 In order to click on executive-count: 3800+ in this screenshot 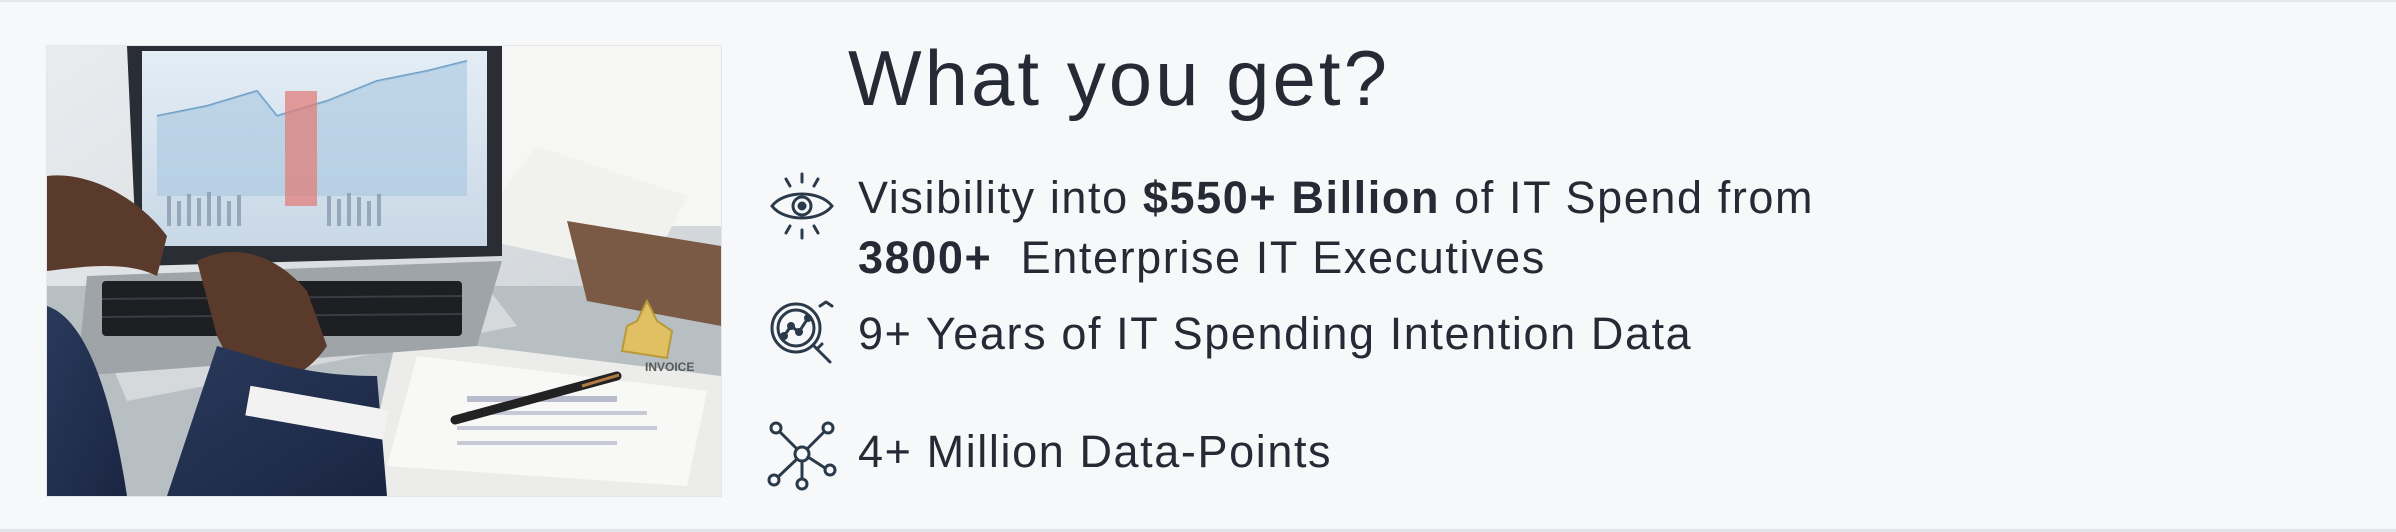, I will do `click(925, 257)`.